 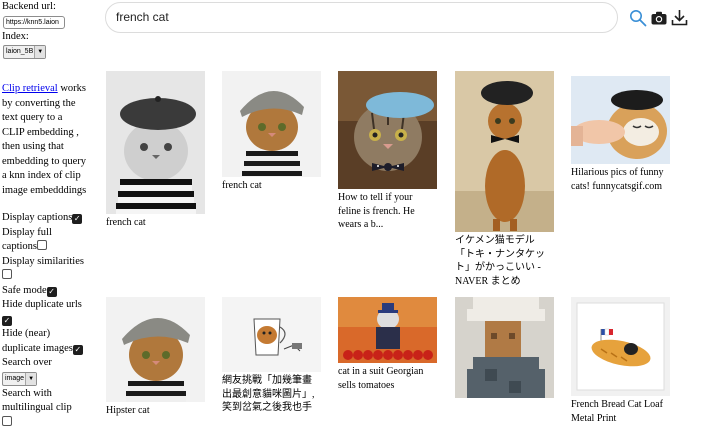 I want to click on description-line: then using that, so click(x=33, y=146).